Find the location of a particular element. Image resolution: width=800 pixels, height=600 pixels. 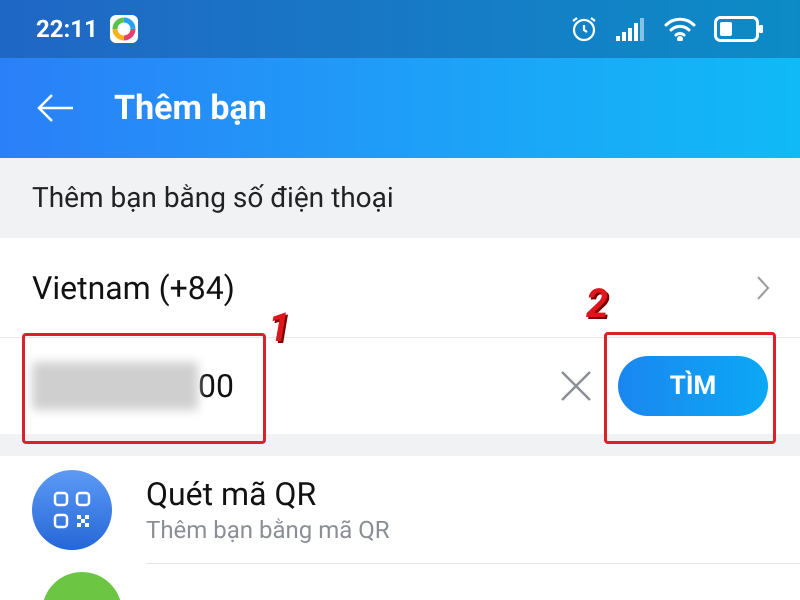

alarm-icon is located at coordinates (584, 29).